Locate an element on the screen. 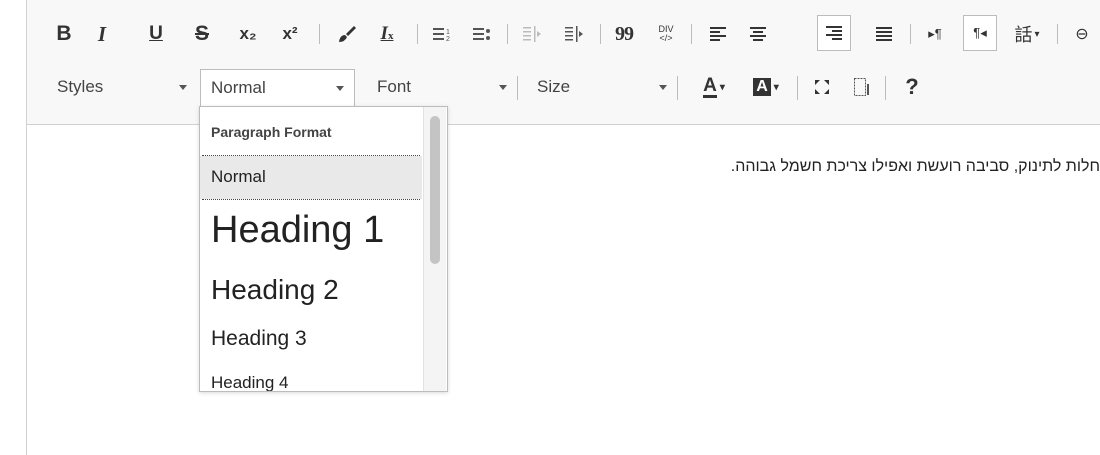  bold-icon: B is located at coordinates (64, 33).